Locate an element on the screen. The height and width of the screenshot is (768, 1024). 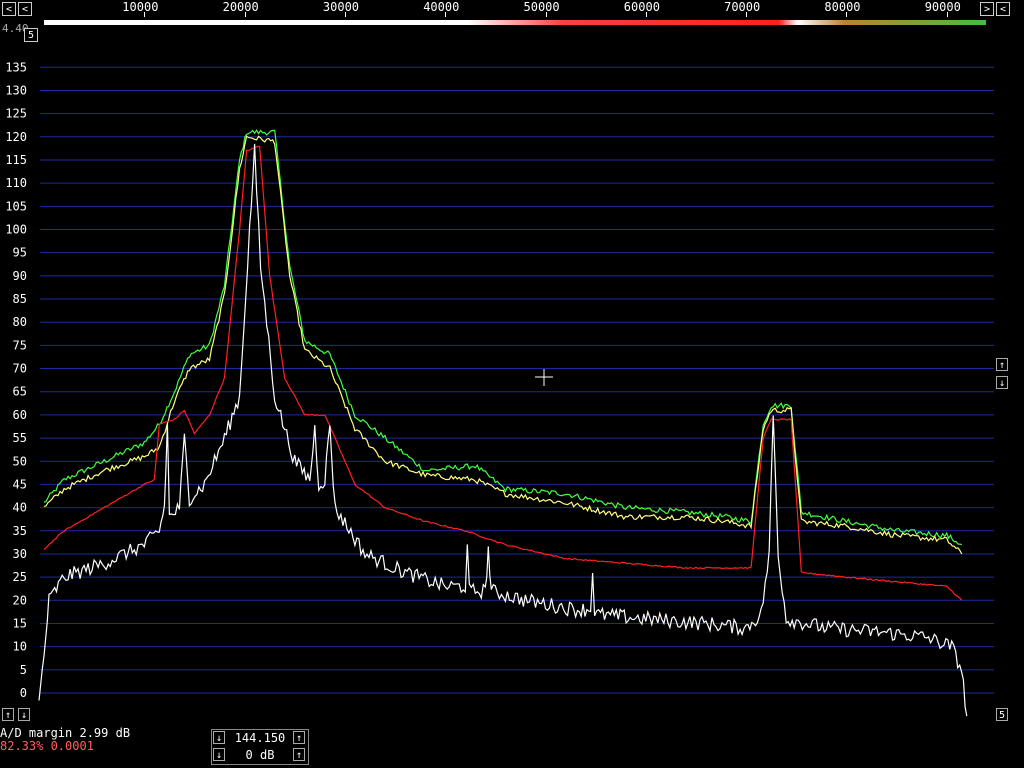
y-axis-label: 85 is located at coordinates (20, 299).